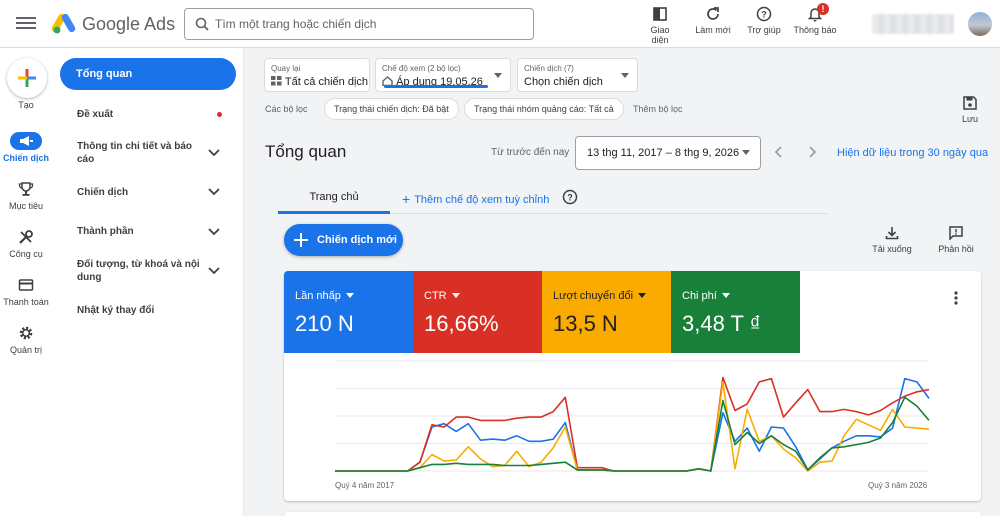 This screenshot has height=516, width=1000. Describe the element at coordinates (713, 13) in the screenshot. I see `refresh-icon` at that location.